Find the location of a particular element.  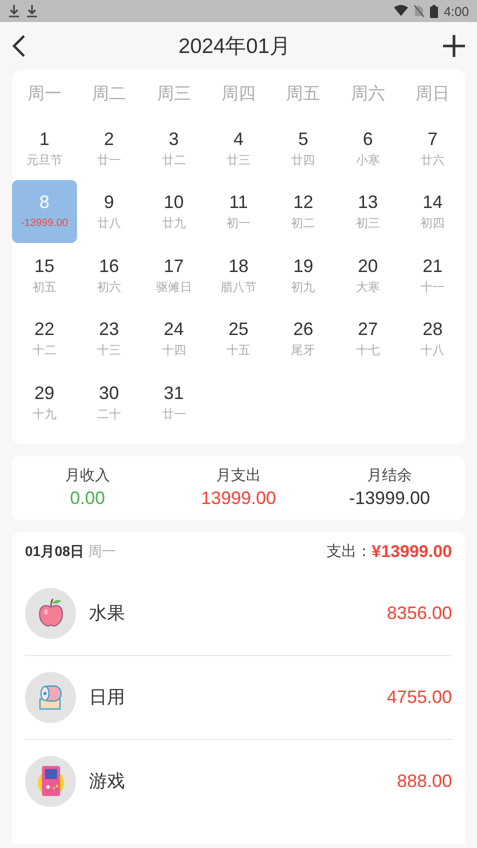

lunar-date: 廿八 is located at coordinates (109, 223).